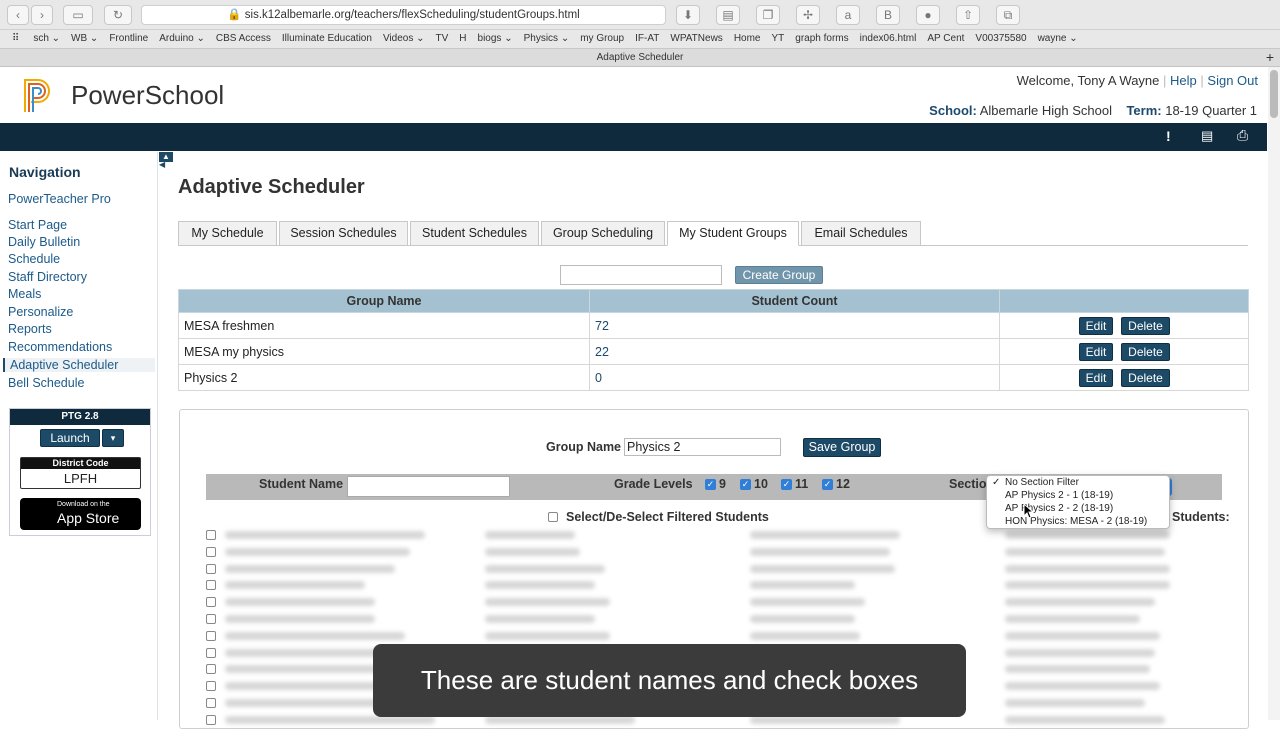  Describe the element at coordinates (945, 38) in the screenshot. I see `bookmark-item: AP Cent` at that location.